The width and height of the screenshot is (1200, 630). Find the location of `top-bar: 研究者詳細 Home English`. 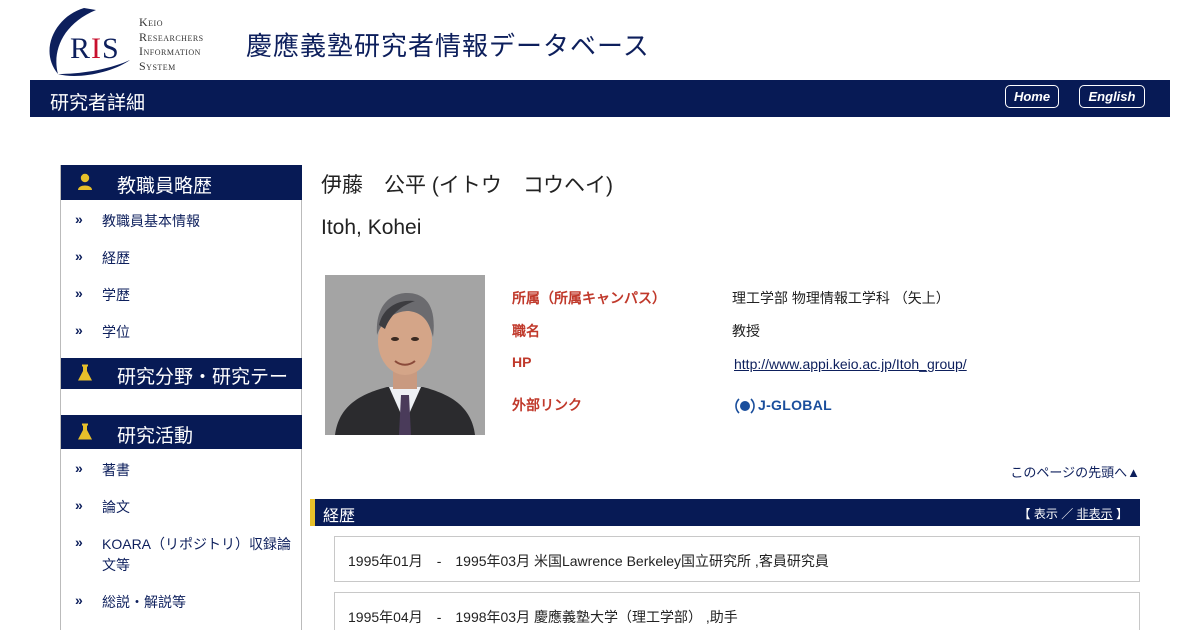

top-bar: 研究者詳細 Home English is located at coordinates (600, 98).